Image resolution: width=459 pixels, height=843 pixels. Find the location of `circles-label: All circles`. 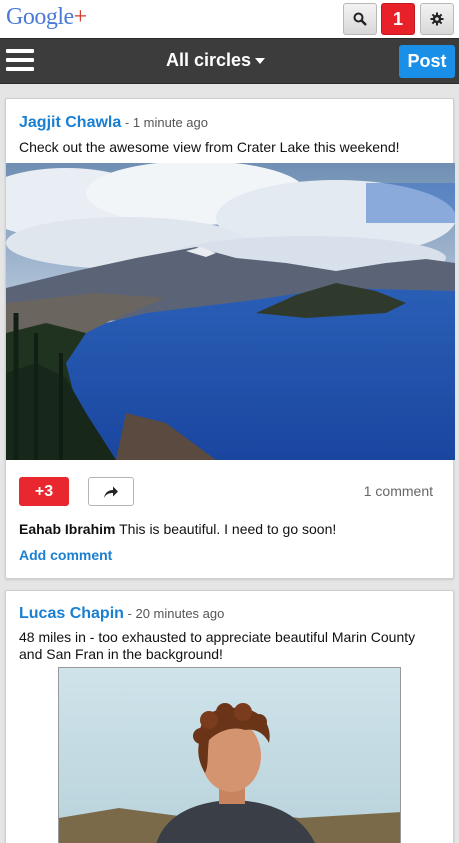

circles-label: All circles is located at coordinates (209, 60).